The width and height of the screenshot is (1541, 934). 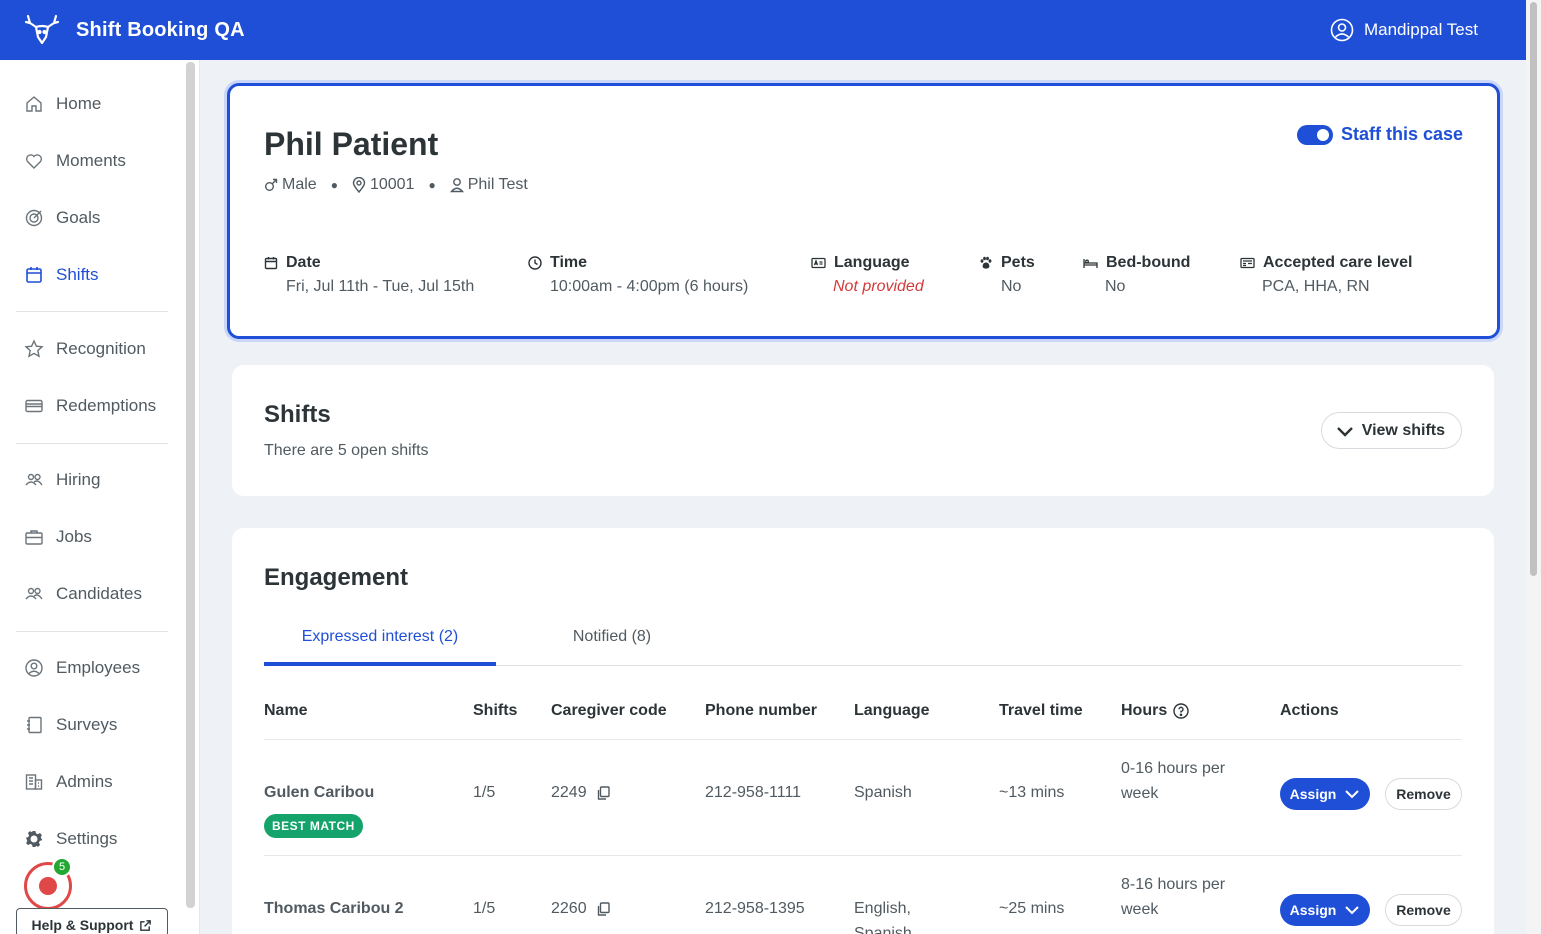 I want to click on sidebar-item-label: Shifts, so click(x=77, y=274).